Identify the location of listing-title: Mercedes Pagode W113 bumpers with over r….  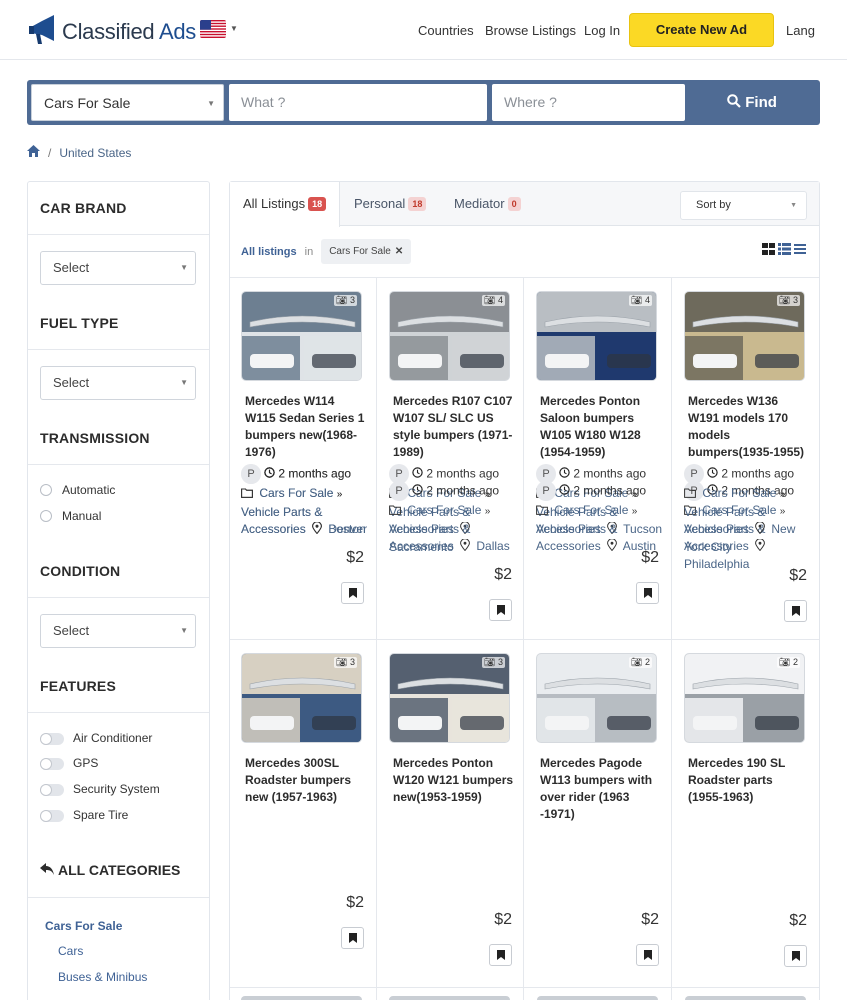
(601, 789).